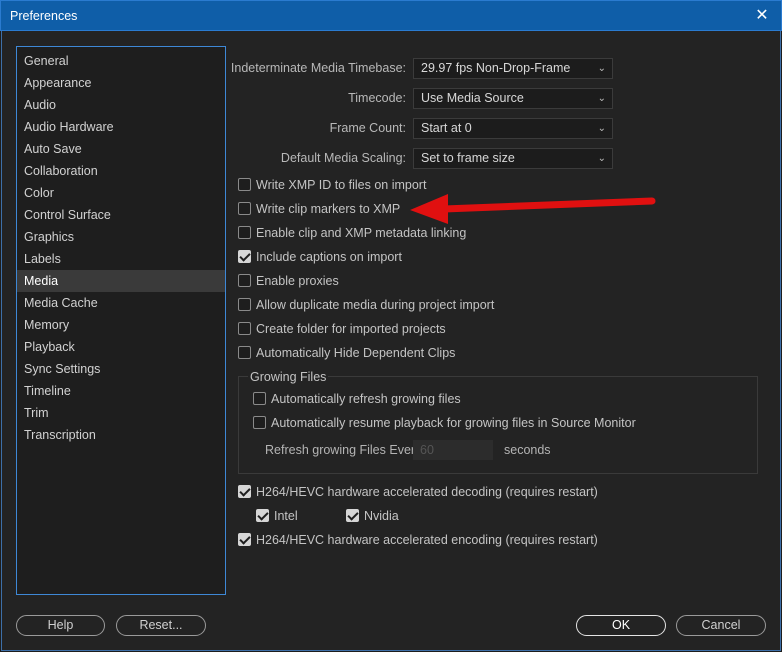  I want to click on checkbox-label: Intel, so click(286, 516).